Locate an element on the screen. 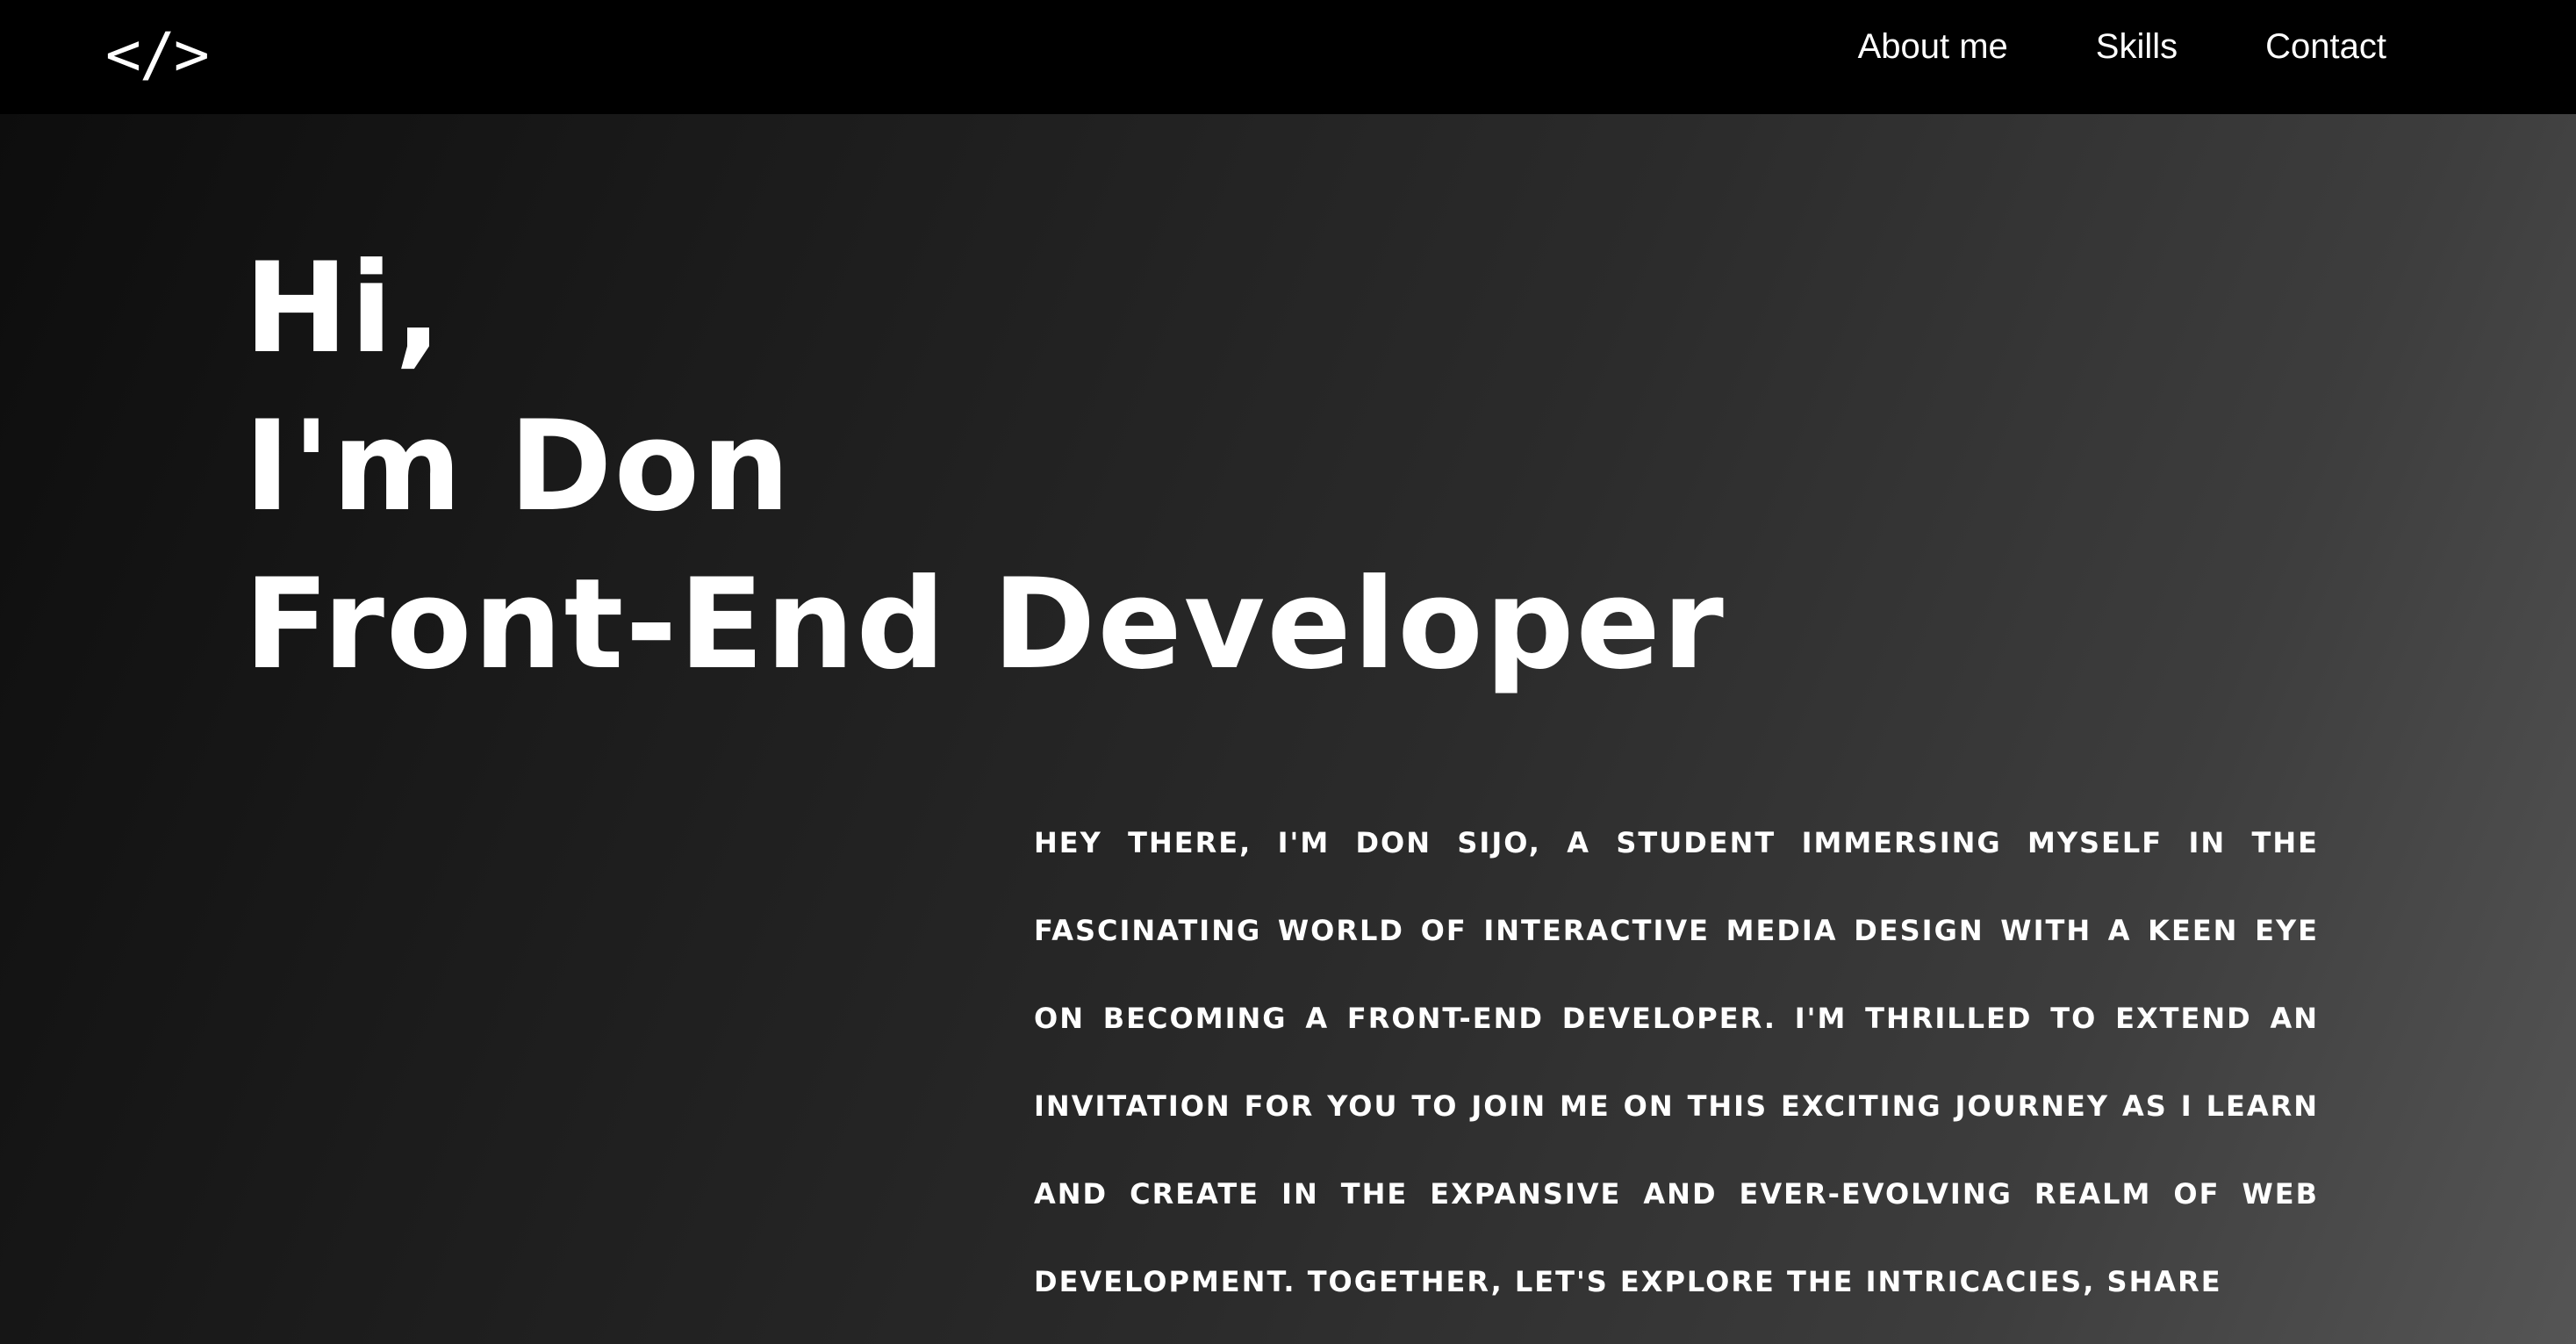 This screenshot has height=1344, width=2576. code-brackets-icon: </> is located at coordinates (158, 54).